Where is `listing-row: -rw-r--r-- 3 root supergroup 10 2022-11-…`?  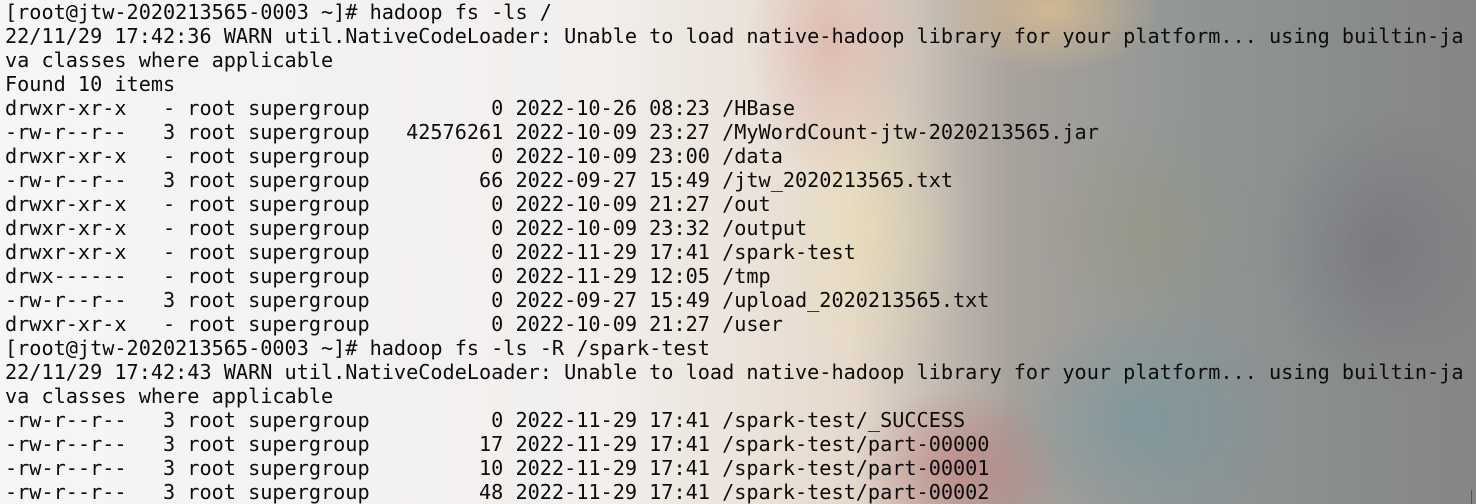 listing-row: -rw-r--r-- 3 root supergroup 10 2022-11-… is located at coordinates (497, 468).